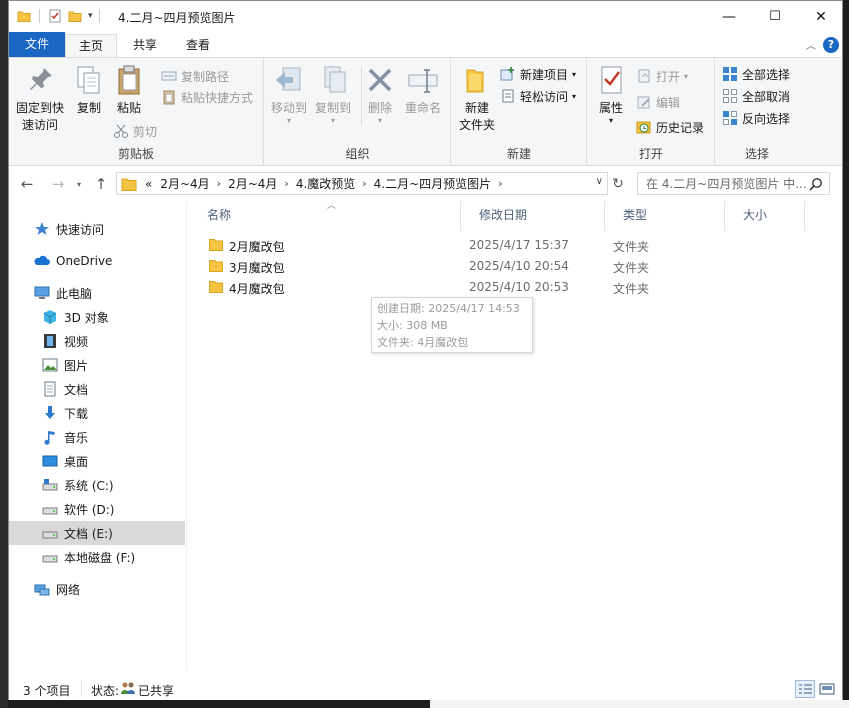 The width and height of the screenshot is (849, 708). What do you see at coordinates (156, 691) in the screenshot?
I see `share-state-value: 已共享` at bounding box center [156, 691].